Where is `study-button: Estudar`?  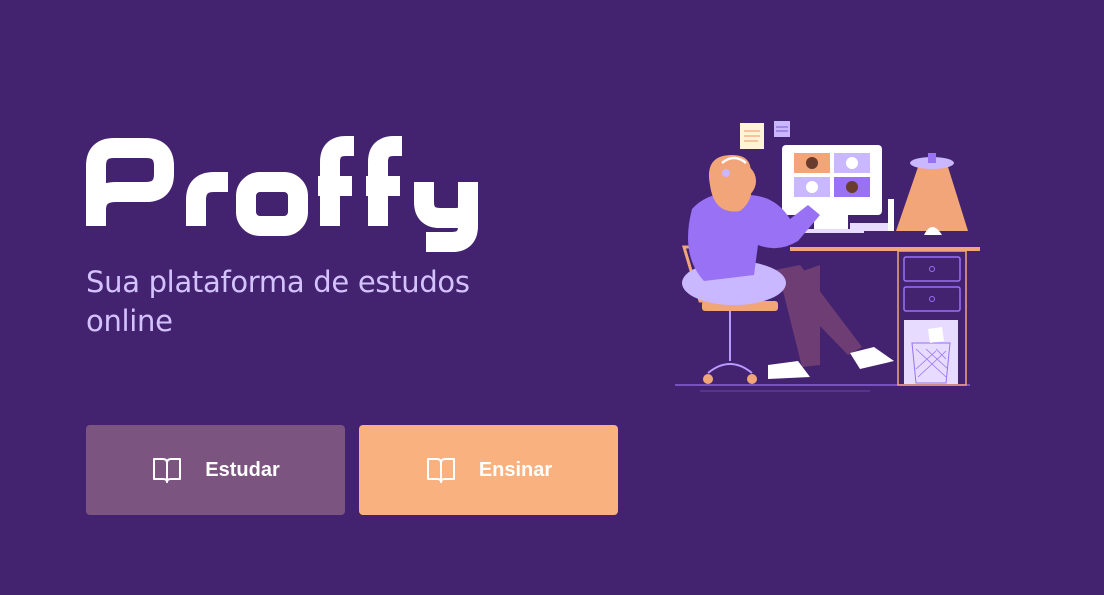 study-button: Estudar is located at coordinates (215, 470).